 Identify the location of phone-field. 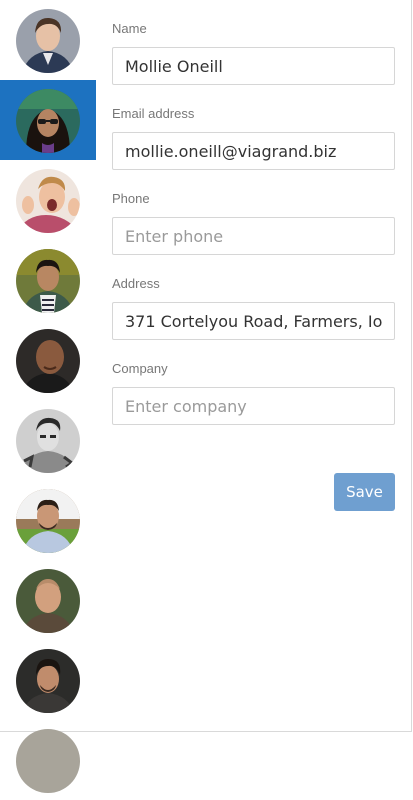
(253, 236).